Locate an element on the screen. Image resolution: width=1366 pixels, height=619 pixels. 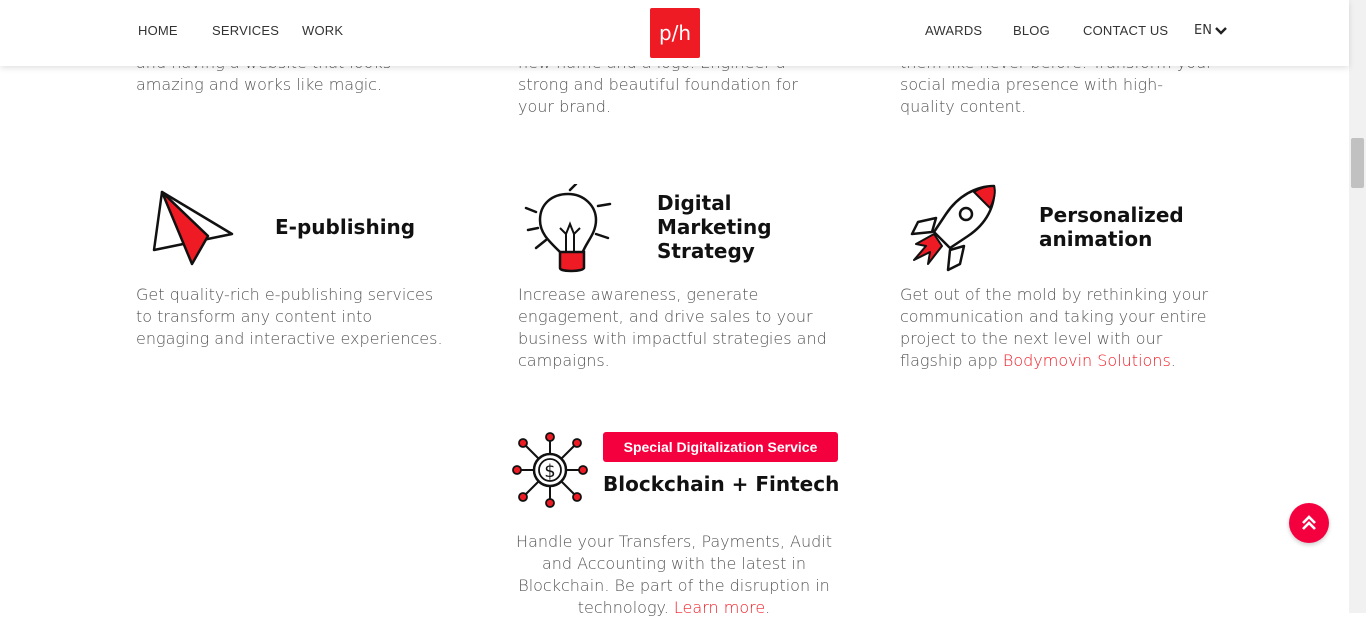
animation-desc-line4: flagship app Bodymovin Solutions. is located at coordinates (1038, 361).